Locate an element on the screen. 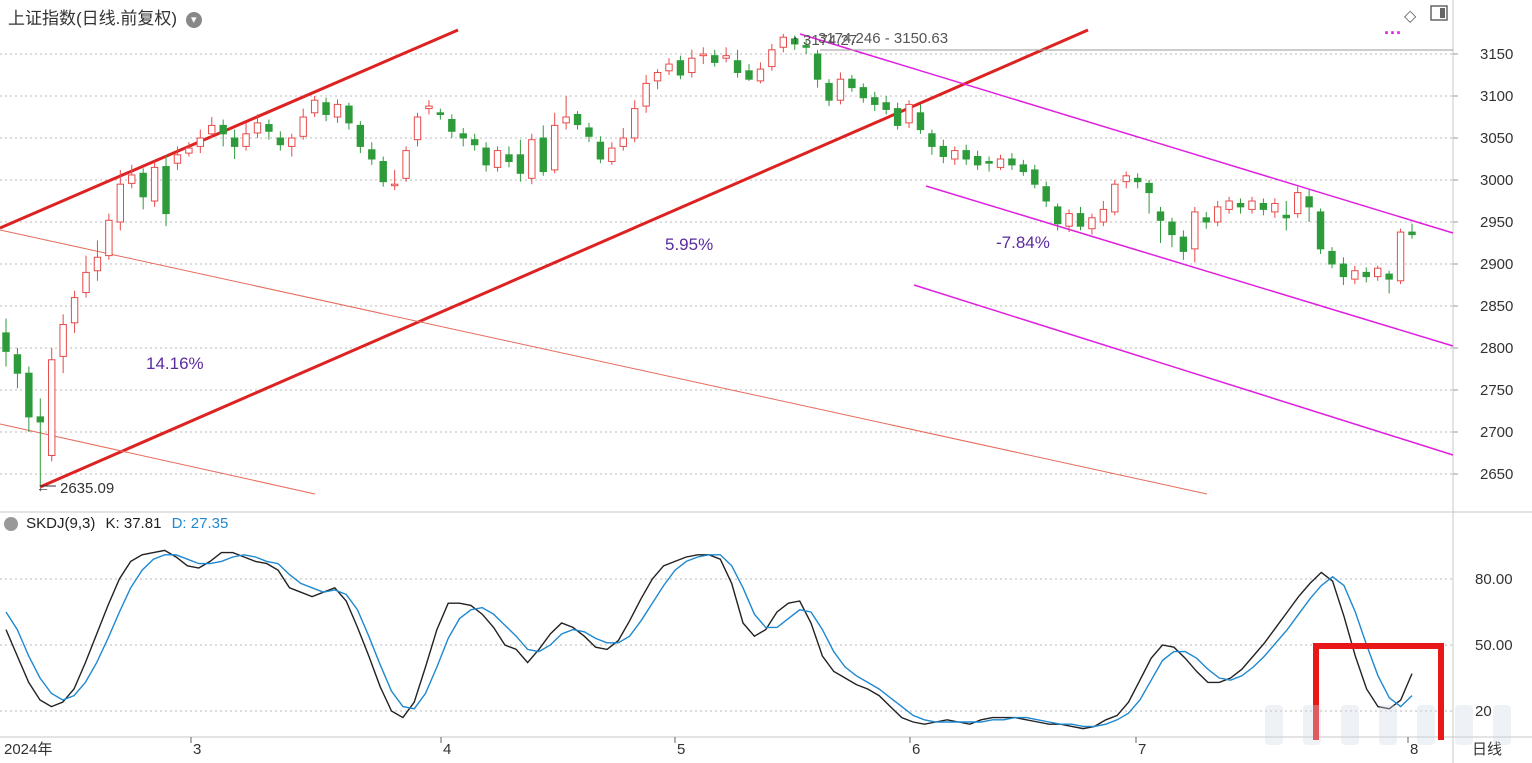 The height and width of the screenshot is (763, 1532). x-tick-label: 4 is located at coordinates (447, 749).